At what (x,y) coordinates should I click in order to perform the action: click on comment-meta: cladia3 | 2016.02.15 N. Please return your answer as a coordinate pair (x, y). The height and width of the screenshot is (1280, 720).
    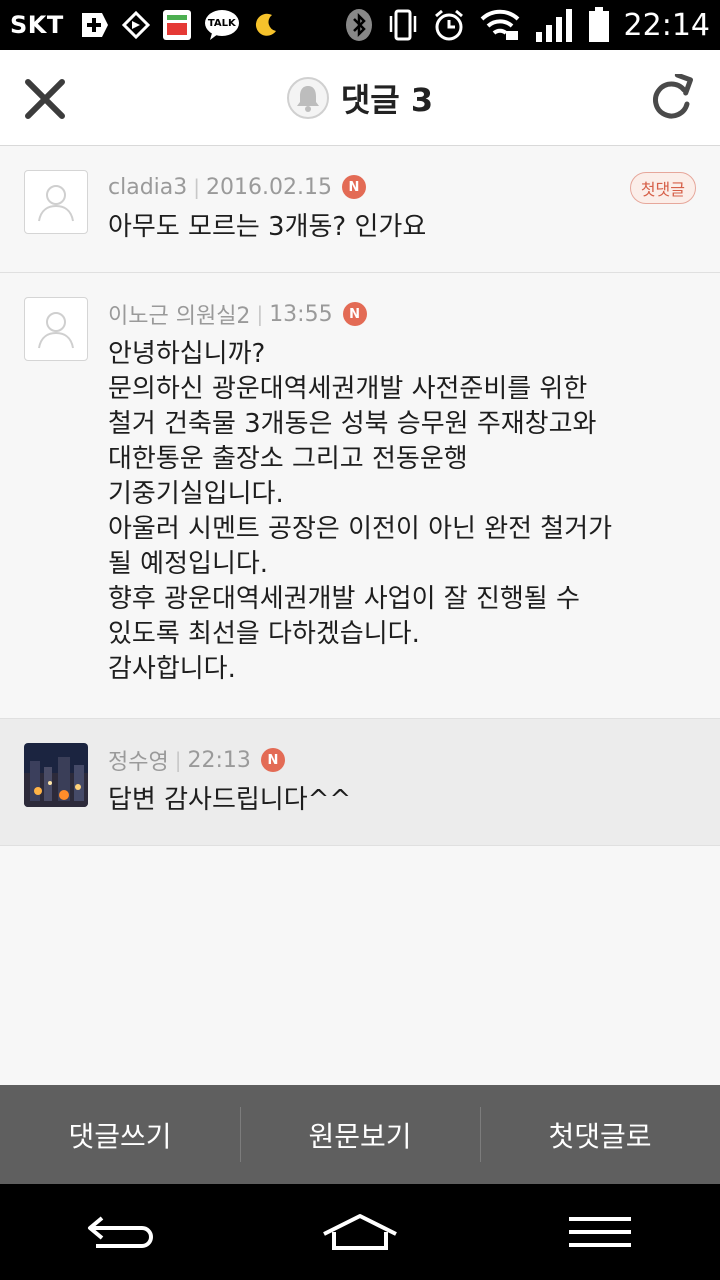
    Looking at the image, I should click on (402, 187).